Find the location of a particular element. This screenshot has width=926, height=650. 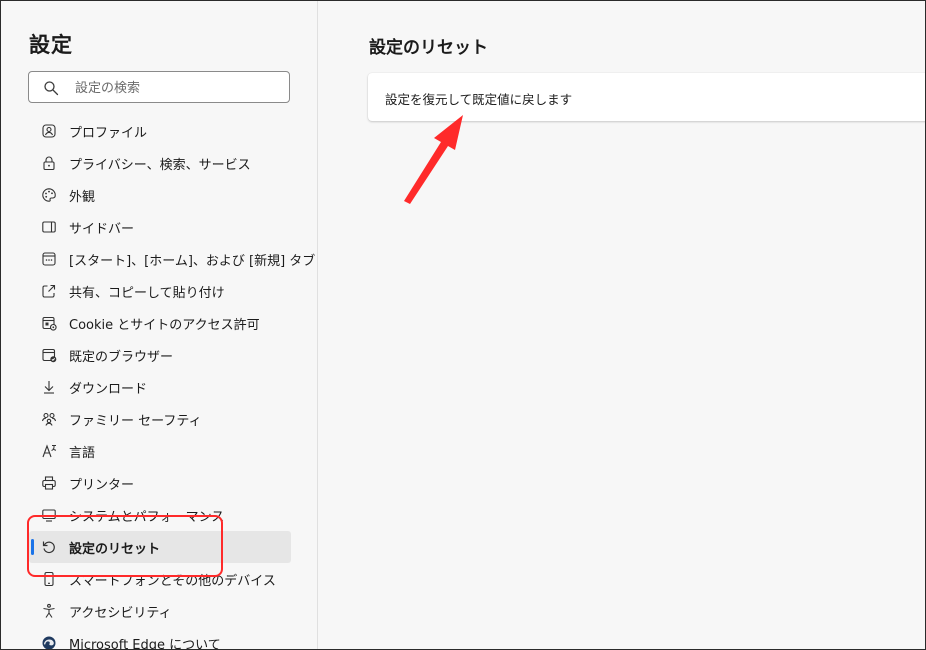

sidebar-item-label: ダウンロード is located at coordinates (108, 389).